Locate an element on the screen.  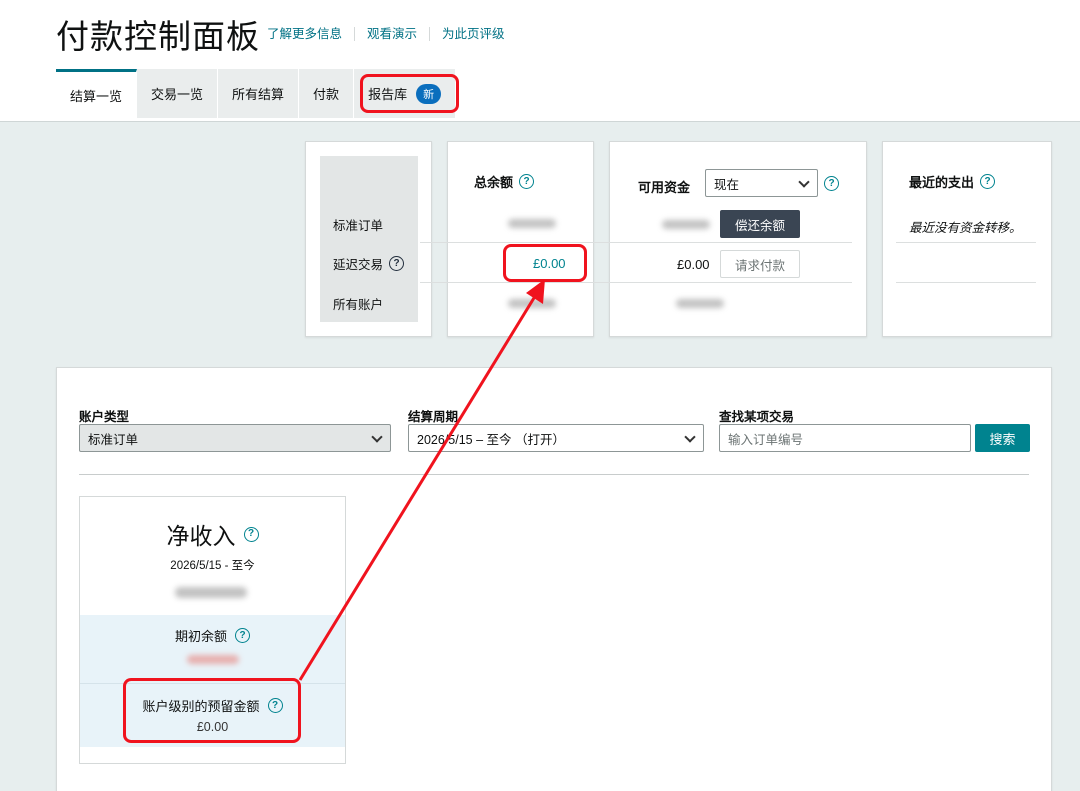
total-balance-card: 总余额? £0.00 is located at coordinates (520, 239).